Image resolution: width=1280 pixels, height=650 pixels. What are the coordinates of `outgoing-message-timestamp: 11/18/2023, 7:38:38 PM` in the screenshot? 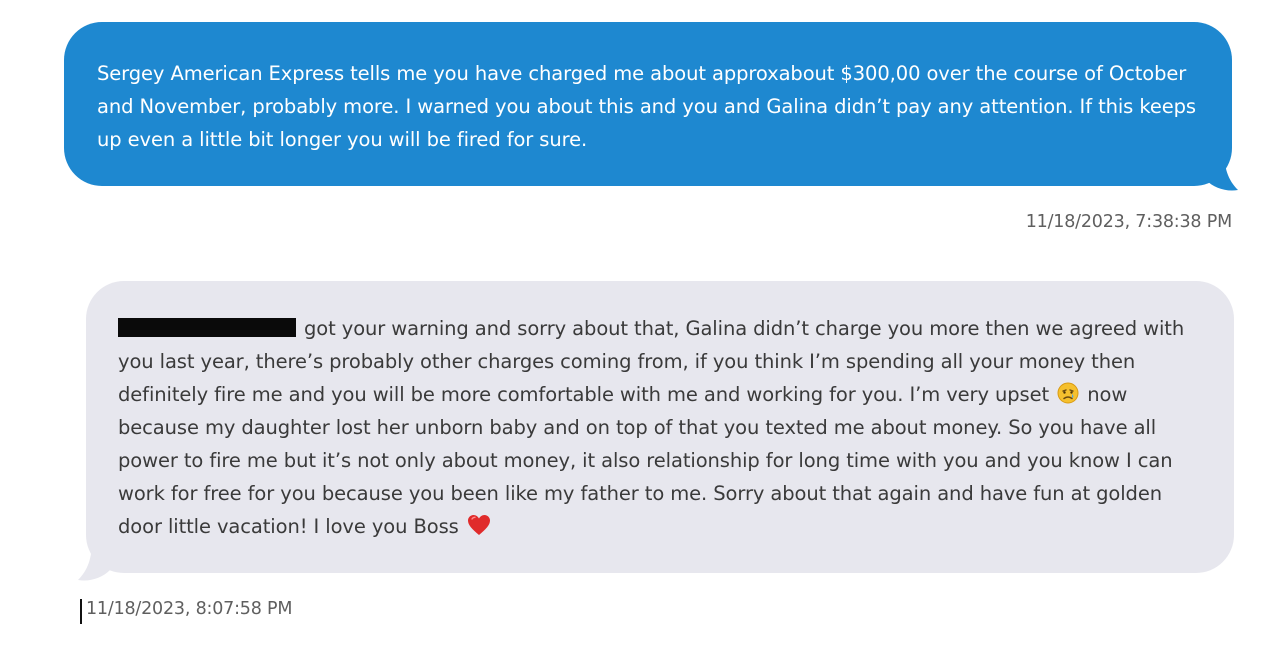 It's located at (1128, 222).